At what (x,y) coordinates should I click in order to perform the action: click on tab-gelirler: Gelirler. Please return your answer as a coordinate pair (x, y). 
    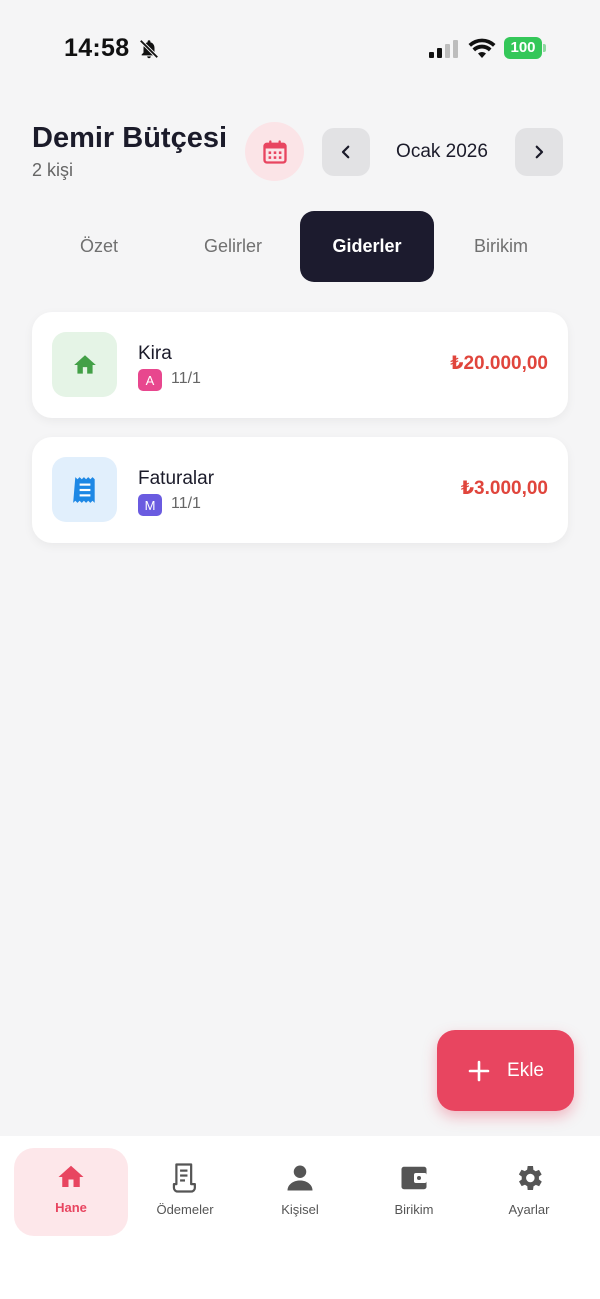
    Looking at the image, I should click on (233, 246).